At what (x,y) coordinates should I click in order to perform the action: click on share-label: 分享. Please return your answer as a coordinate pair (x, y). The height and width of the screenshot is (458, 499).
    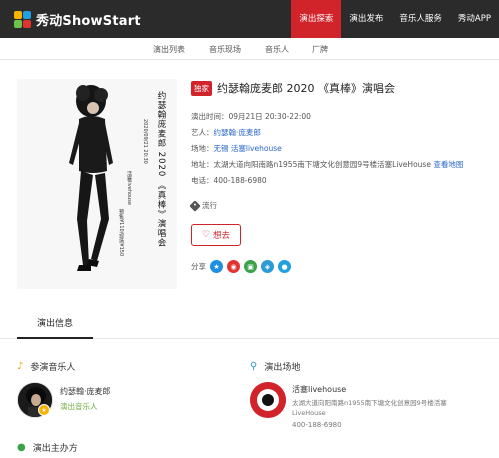
    Looking at the image, I should click on (198, 266).